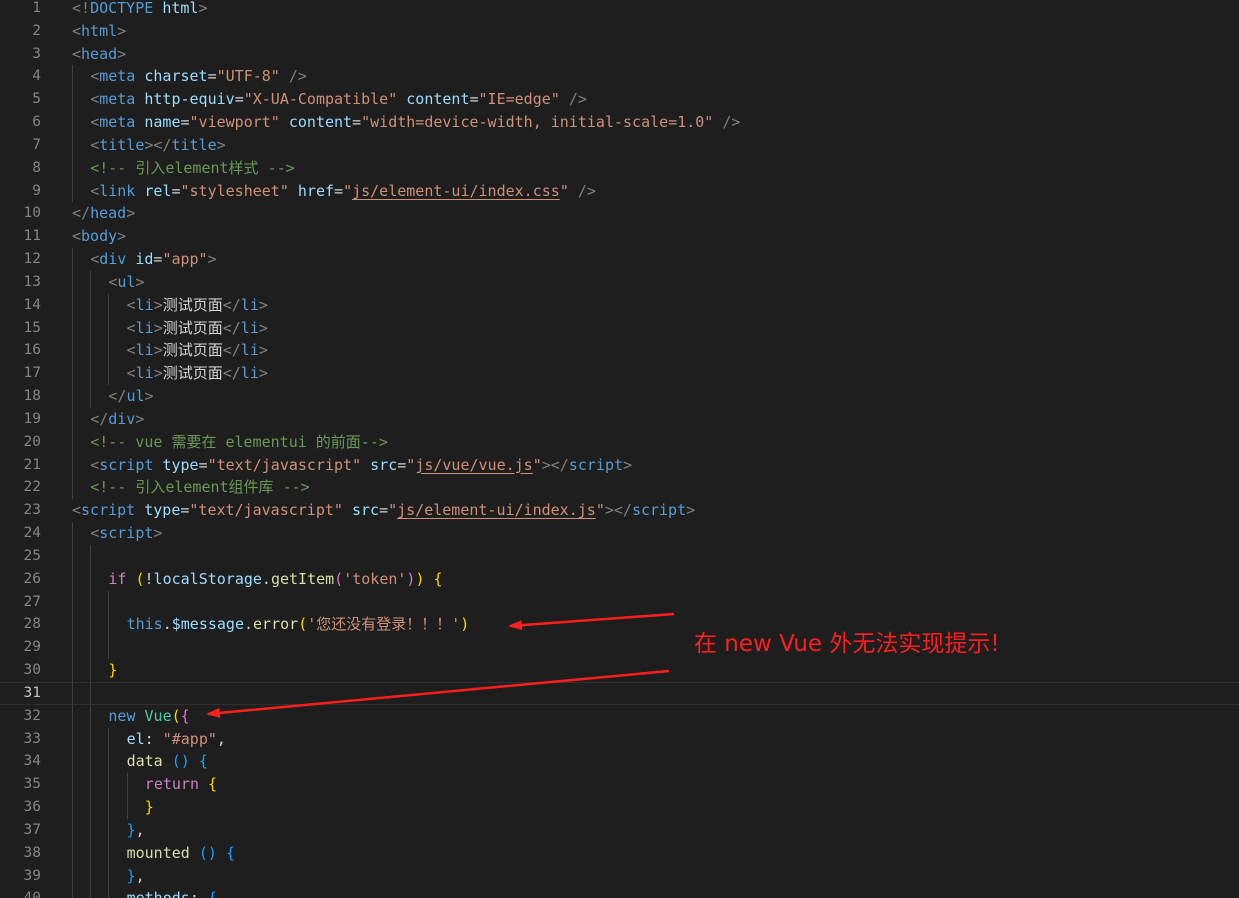  Describe the element at coordinates (438, 693) in the screenshot. I see `arrow-to-new-vue` at that location.